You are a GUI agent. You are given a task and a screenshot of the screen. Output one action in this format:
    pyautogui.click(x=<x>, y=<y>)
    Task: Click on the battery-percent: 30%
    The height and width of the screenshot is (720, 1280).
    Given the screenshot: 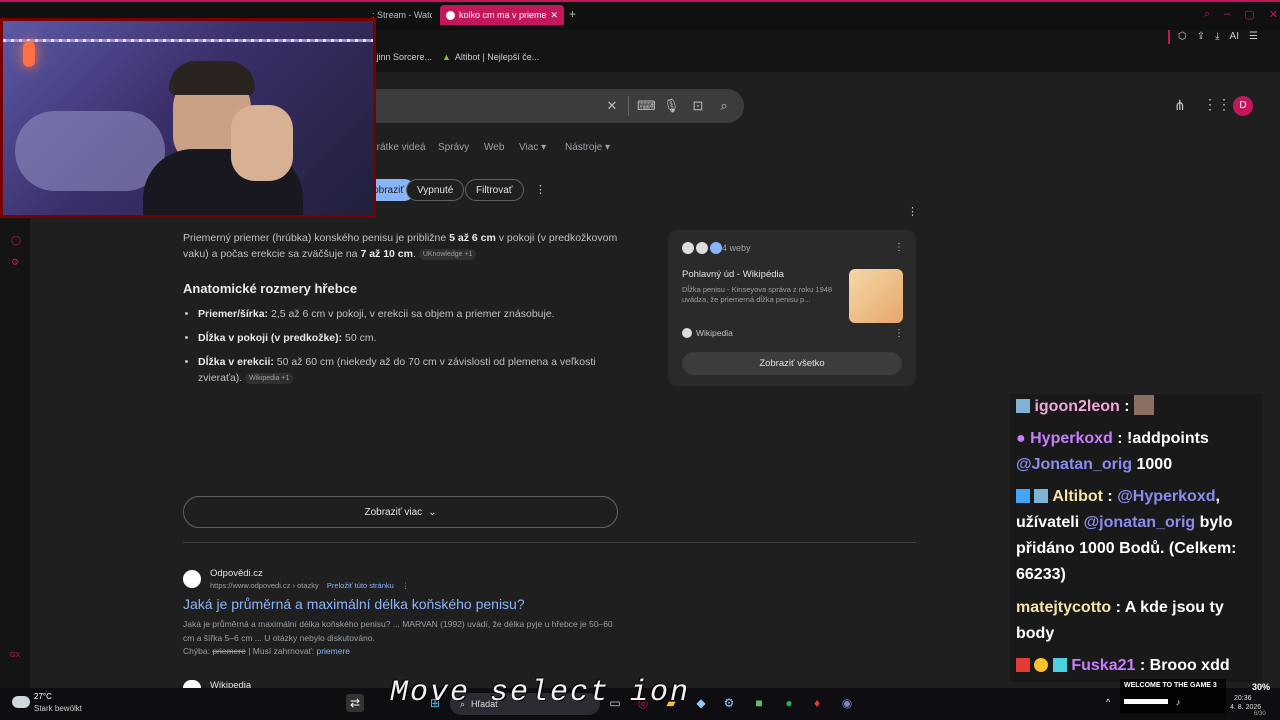 What is the action you would take?
    pyautogui.click(x=1261, y=687)
    